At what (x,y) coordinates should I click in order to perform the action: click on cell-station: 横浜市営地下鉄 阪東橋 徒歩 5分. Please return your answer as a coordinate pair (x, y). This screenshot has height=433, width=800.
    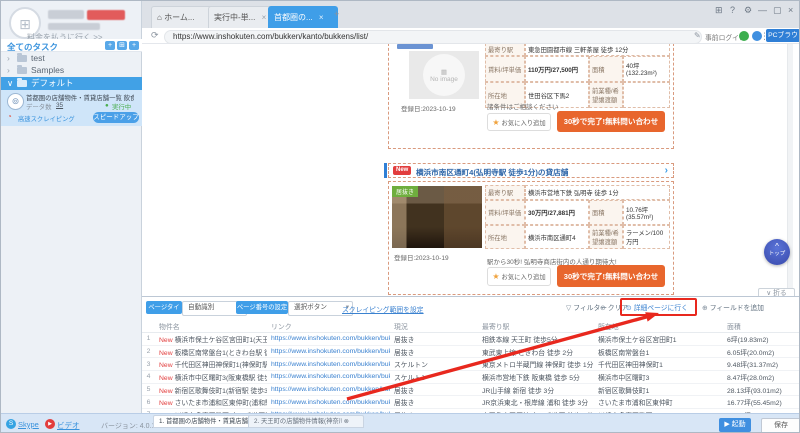
    Looking at the image, I should click on (536, 377).